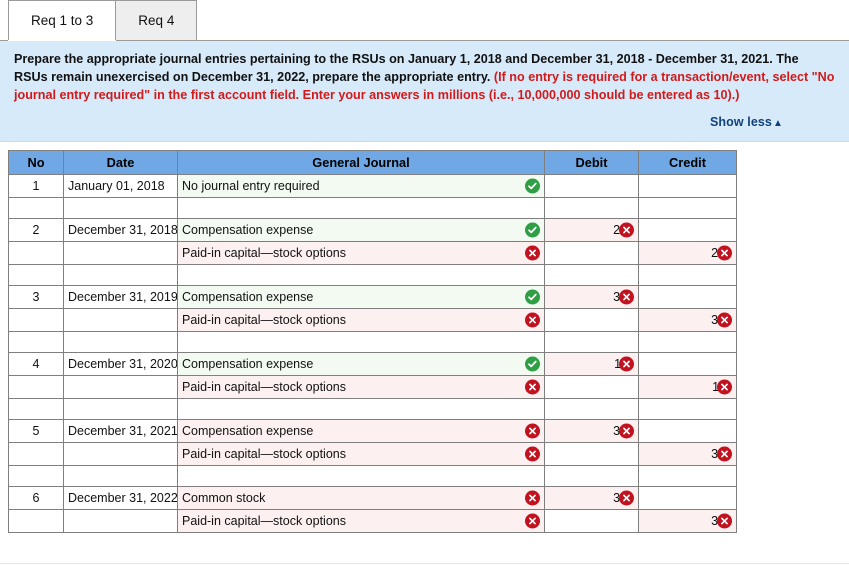 The image size is (849, 573). I want to click on cell-date: December 31, 2022, so click(120, 497).